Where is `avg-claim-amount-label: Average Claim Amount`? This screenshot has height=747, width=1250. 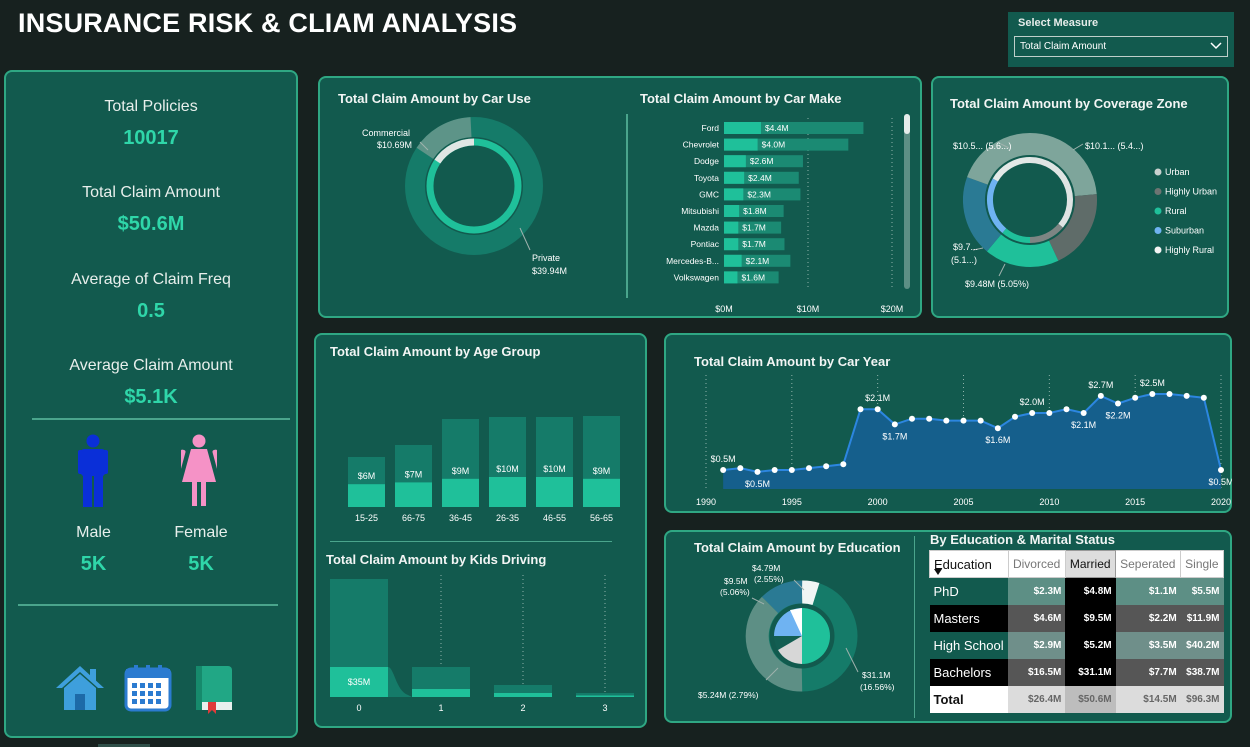
avg-claim-amount-label: Average Claim Amount is located at coordinates (151, 365).